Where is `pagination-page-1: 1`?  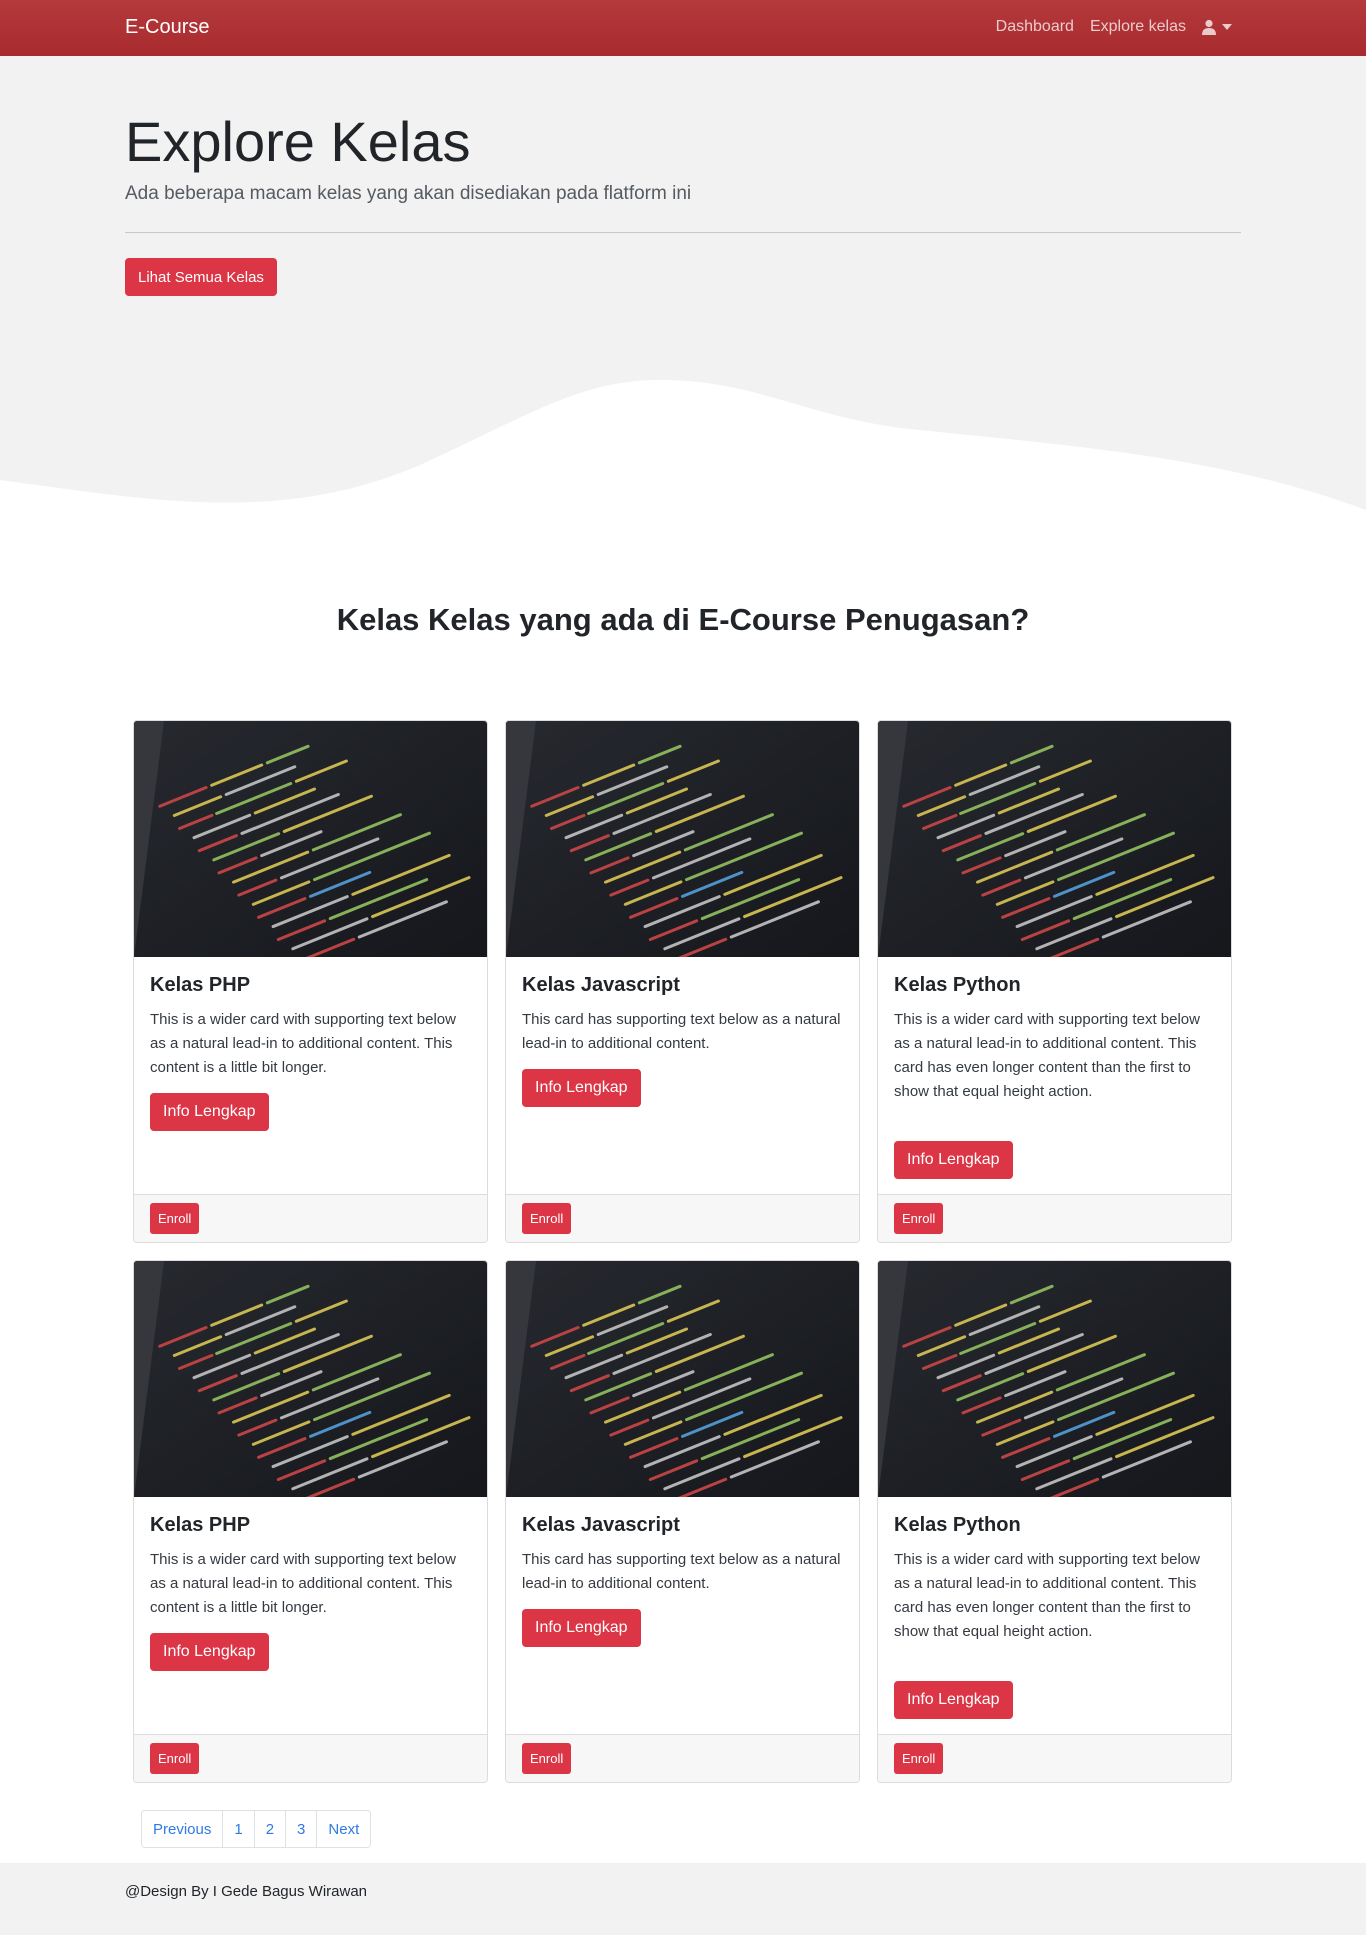 pagination-page-1: 1 is located at coordinates (237, 1829).